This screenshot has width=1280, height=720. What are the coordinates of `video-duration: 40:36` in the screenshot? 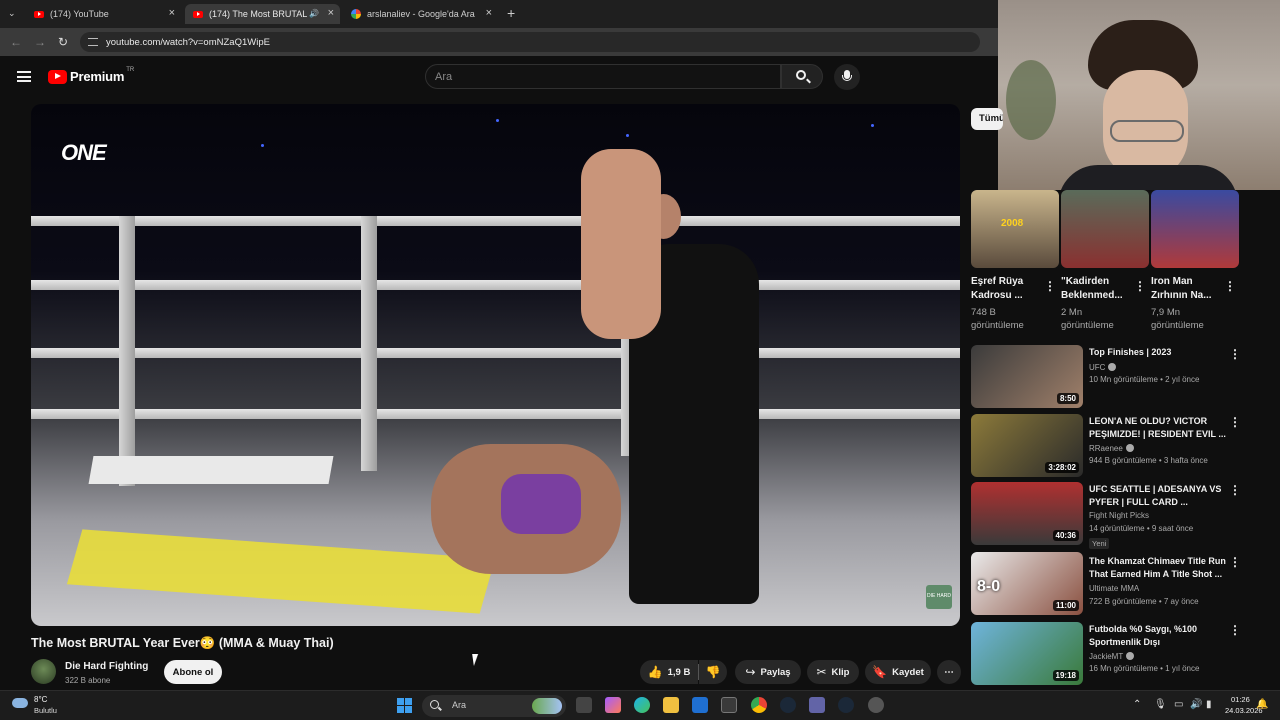 It's located at (1065, 535).